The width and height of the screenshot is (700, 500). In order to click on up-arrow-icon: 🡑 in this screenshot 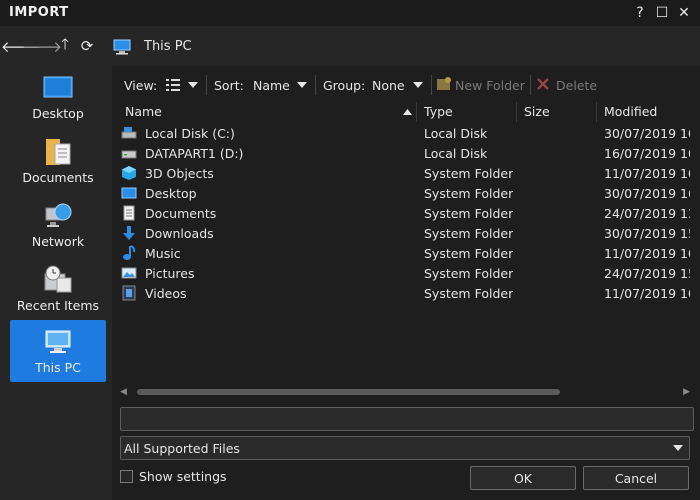, I will do `click(65, 45)`.